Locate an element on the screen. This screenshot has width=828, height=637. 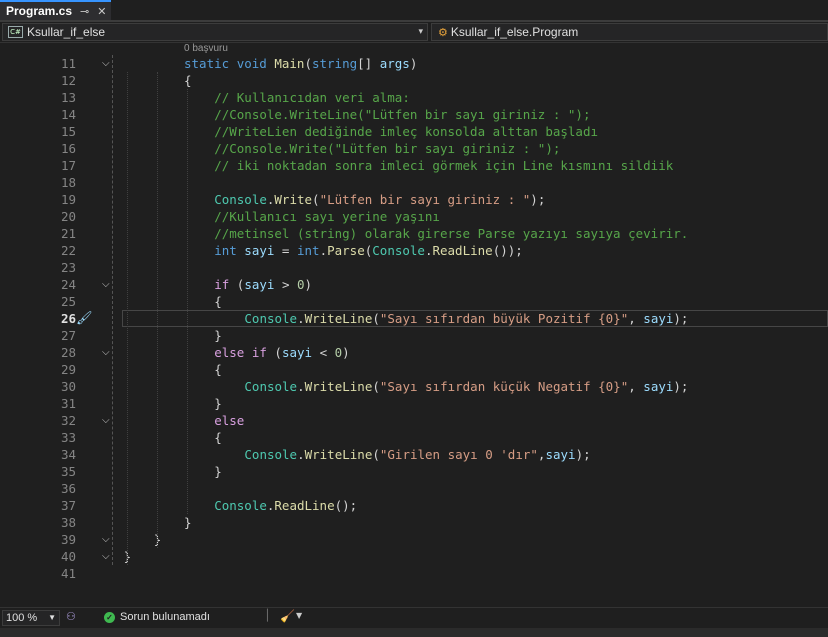
code-cleanup-brush-icon: 🧹 is located at coordinates (287, 616).